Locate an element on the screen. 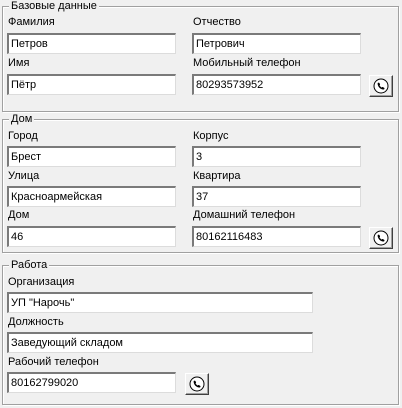 The width and height of the screenshot is (402, 408). call-mobile-button is located at coordinates (381, 86).